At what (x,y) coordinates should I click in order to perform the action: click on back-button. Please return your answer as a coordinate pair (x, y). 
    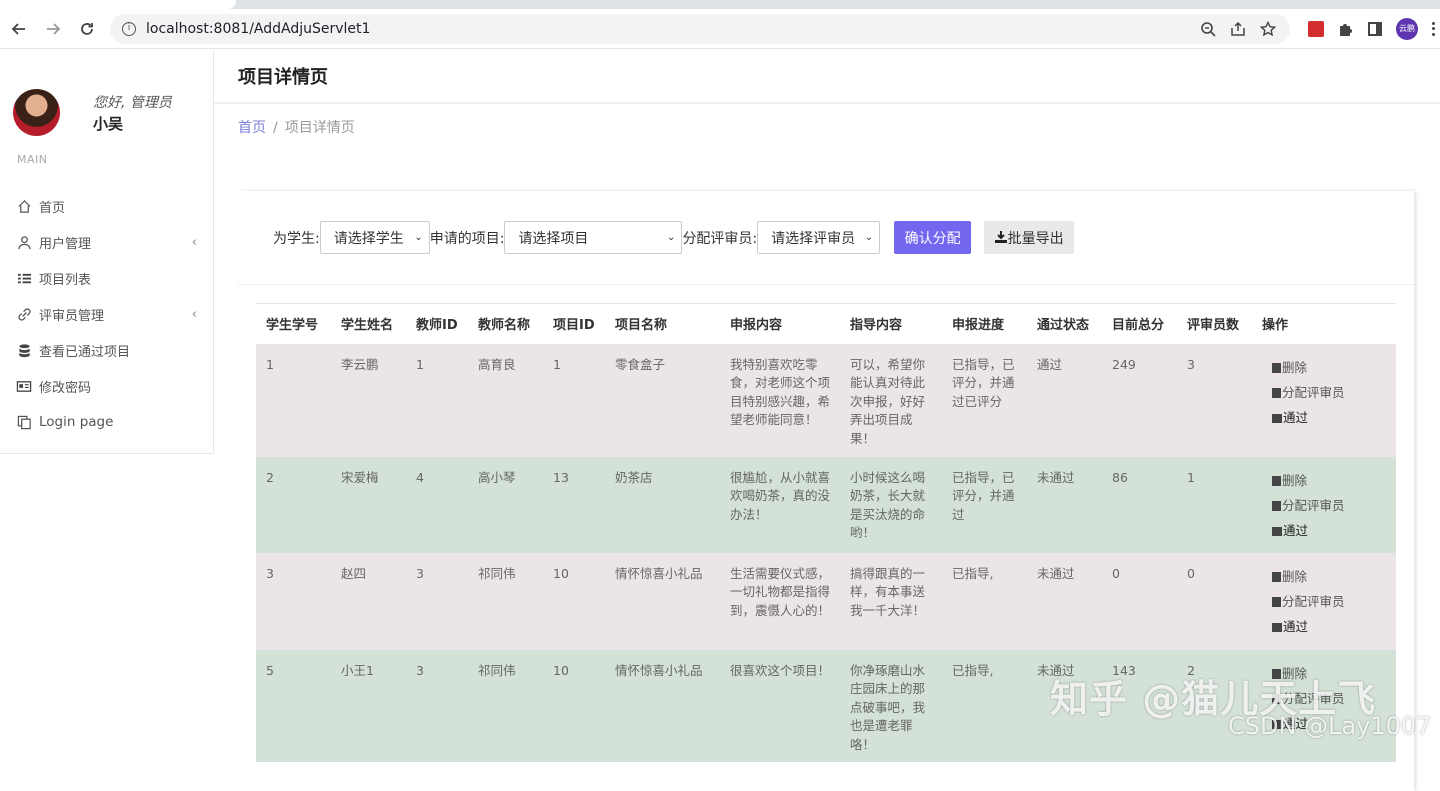
    Looking at the image, I should click on (19, 29).